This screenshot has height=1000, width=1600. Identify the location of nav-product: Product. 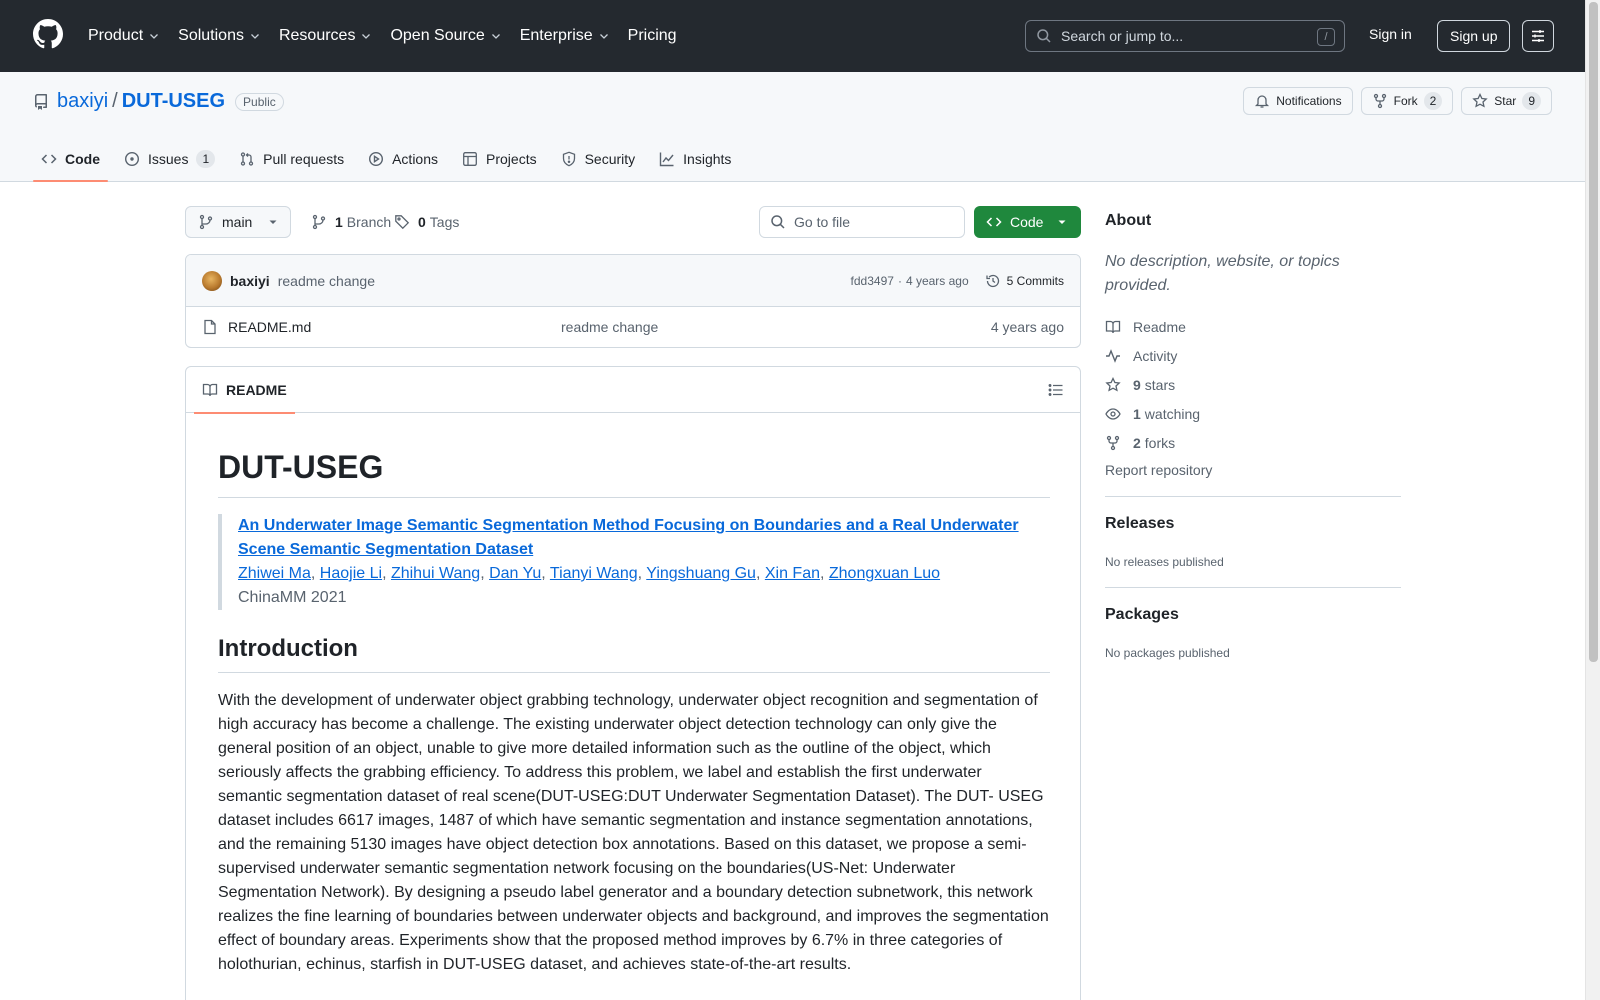
(124, 36).